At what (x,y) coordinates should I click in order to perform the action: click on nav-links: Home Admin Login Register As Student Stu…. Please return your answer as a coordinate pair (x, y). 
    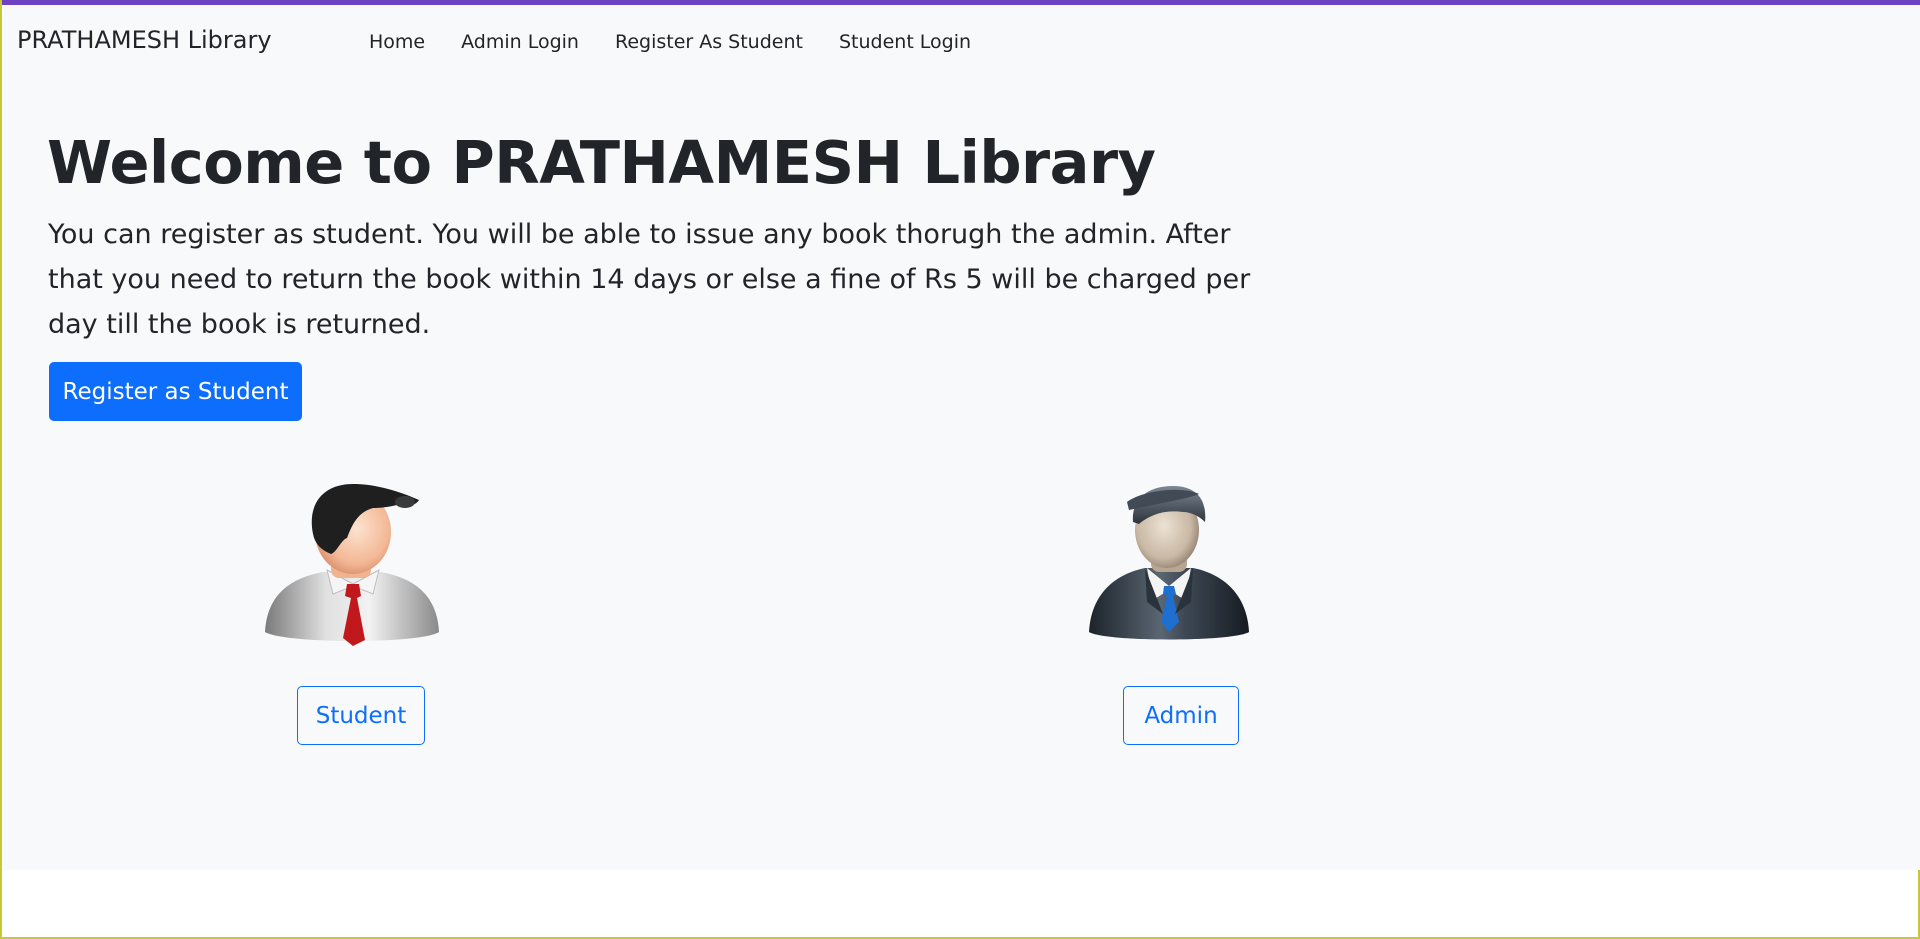
    Looking at the image, I should click on (688, 42).